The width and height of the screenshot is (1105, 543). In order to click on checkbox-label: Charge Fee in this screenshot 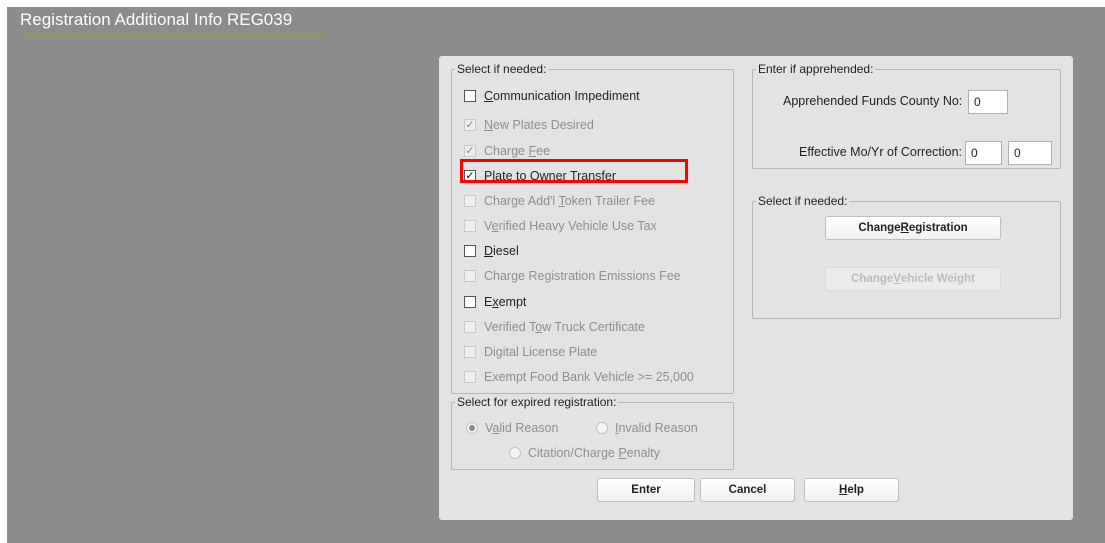, I will do `click(517, 151)`.